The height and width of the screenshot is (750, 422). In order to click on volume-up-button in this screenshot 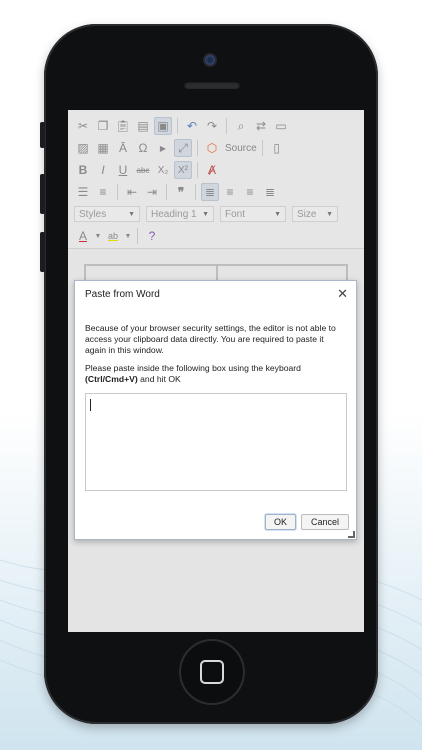, I will do `click(42, 194)`.